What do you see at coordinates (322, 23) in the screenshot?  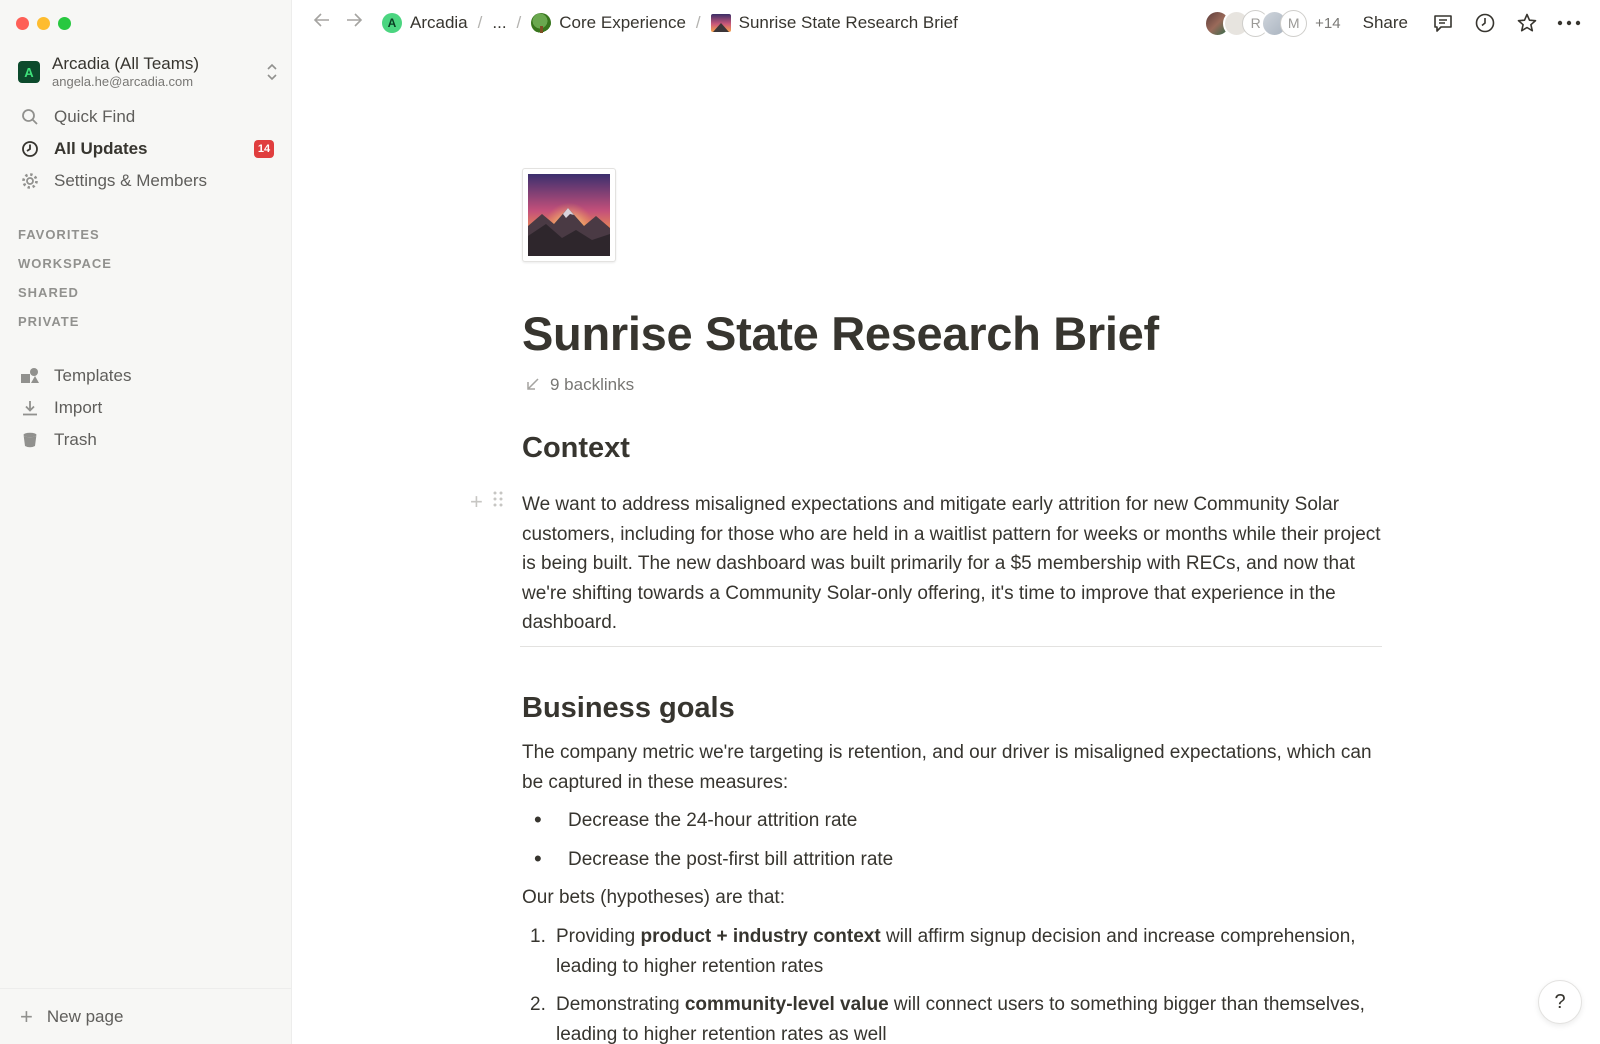 I see `back-arrow-icon` at bounding box center [322, 23].